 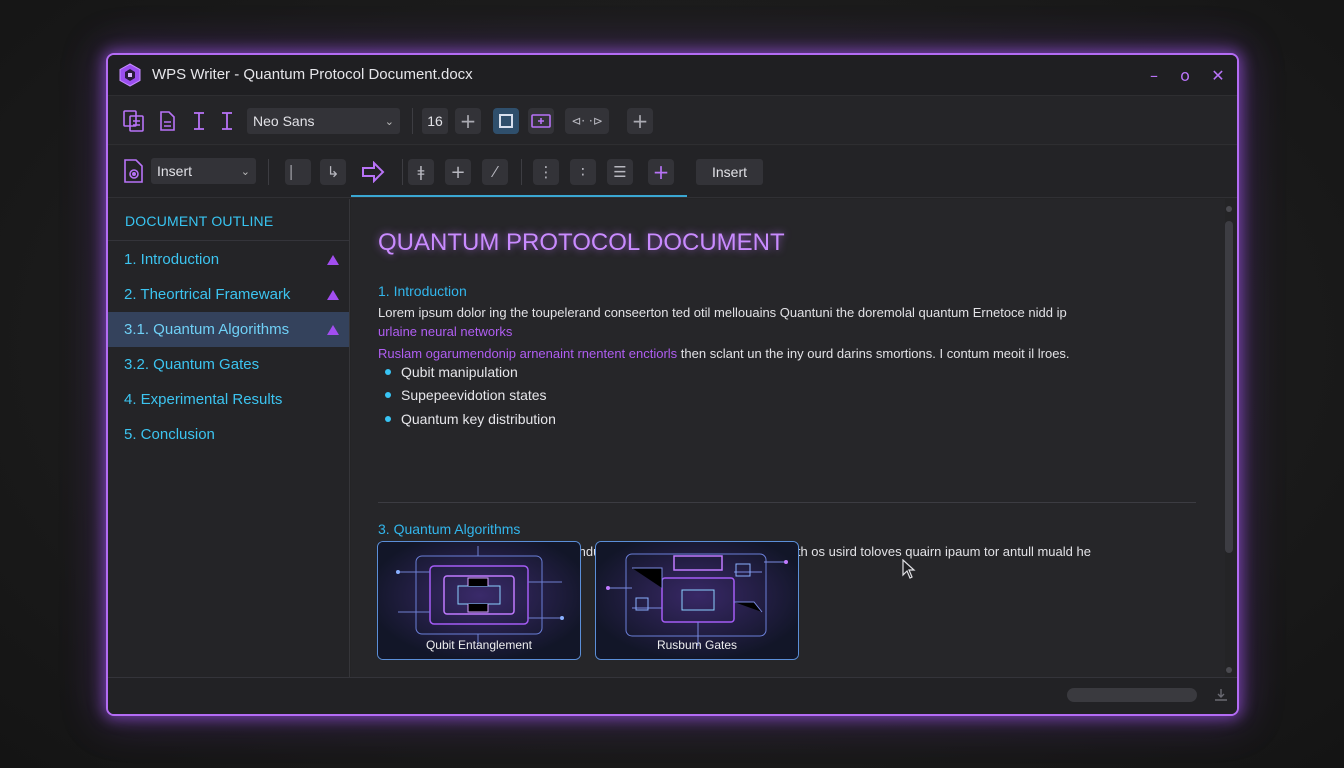 What do you see at coordinates (169, 434) in the screenshot?
I see `outline-item-label: 5. Conclusion` at bounding box center [169, 434].